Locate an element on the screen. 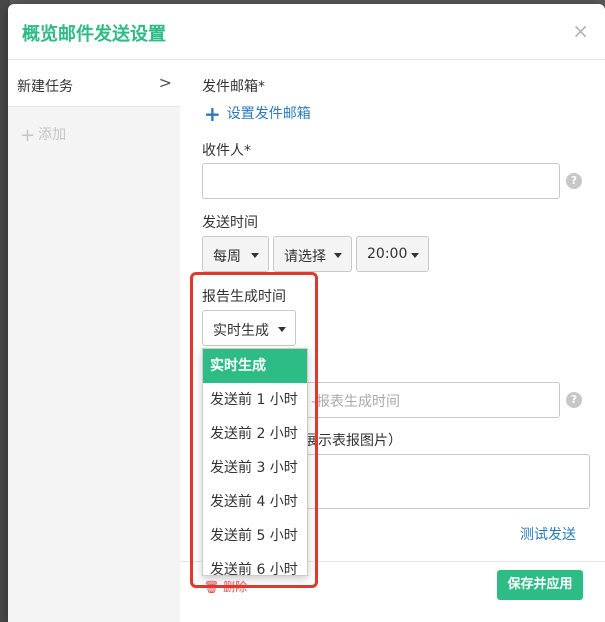 This screenshot has height=622, width=605. add-task-label: 添加 is located at coordinates (52, 135).